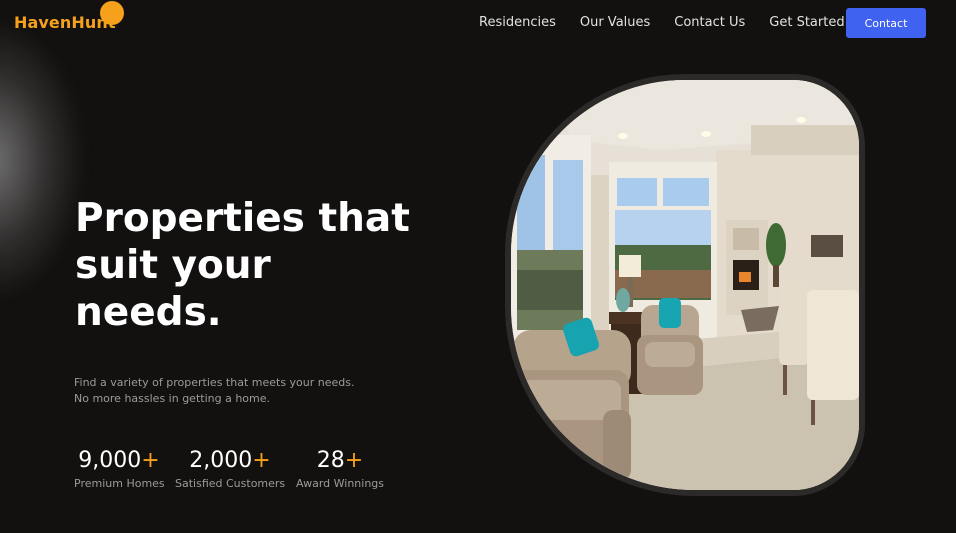 The image size is (956, 533). I want to click on stat-value: 9,000, so click(110, 460).